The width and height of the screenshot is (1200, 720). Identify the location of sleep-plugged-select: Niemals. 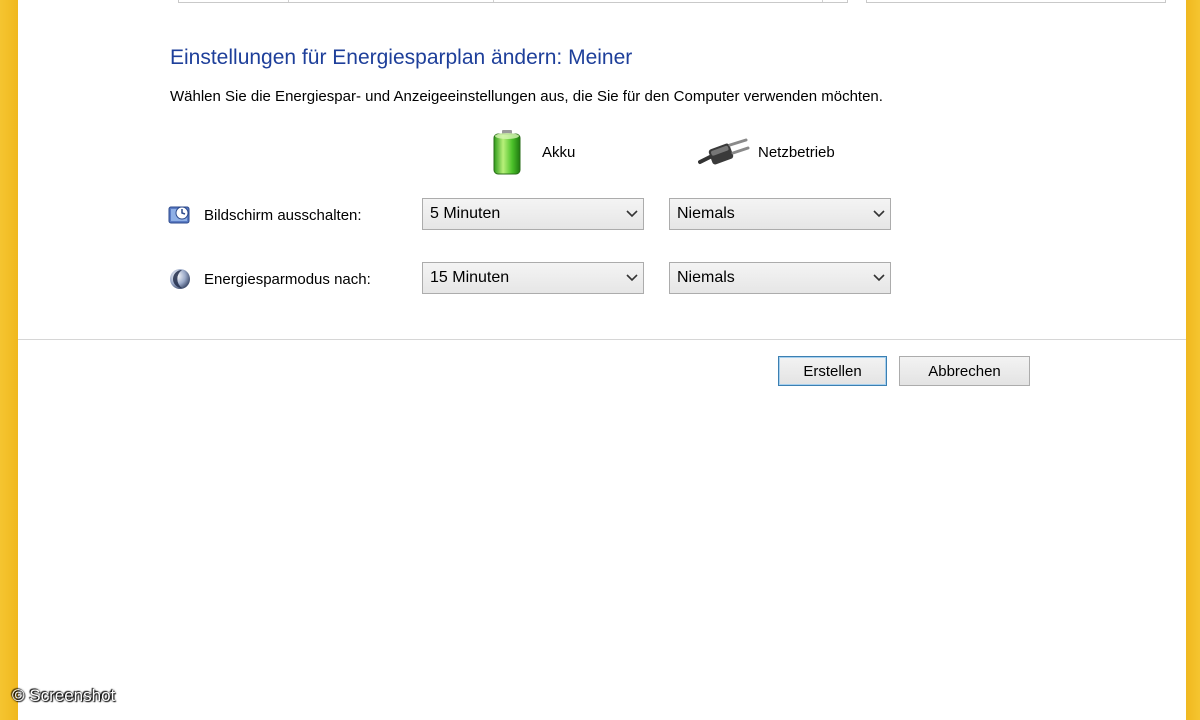
(780, 278).